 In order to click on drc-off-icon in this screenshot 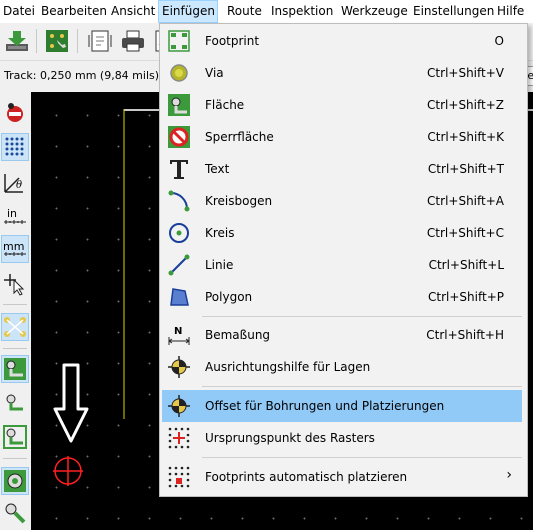, I will do `click(15, 113)`.